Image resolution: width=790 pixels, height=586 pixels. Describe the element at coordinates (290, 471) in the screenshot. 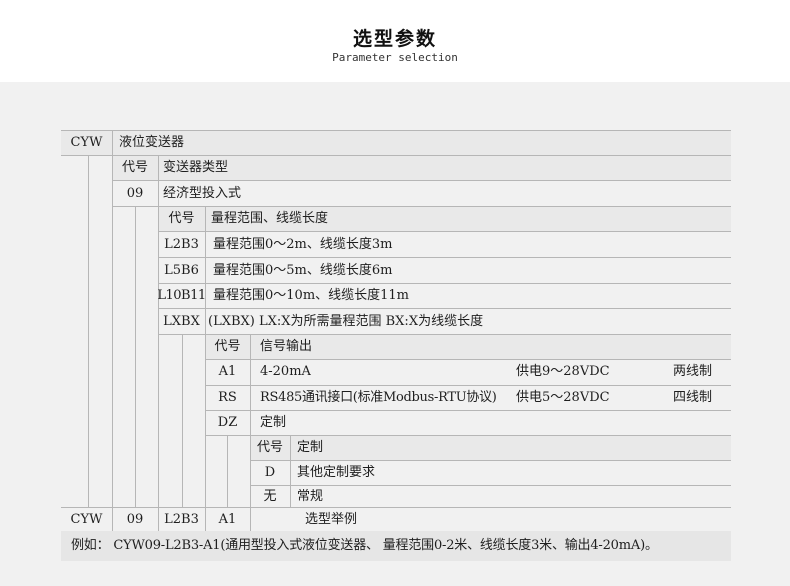

I see `table-column-rule` at that location.